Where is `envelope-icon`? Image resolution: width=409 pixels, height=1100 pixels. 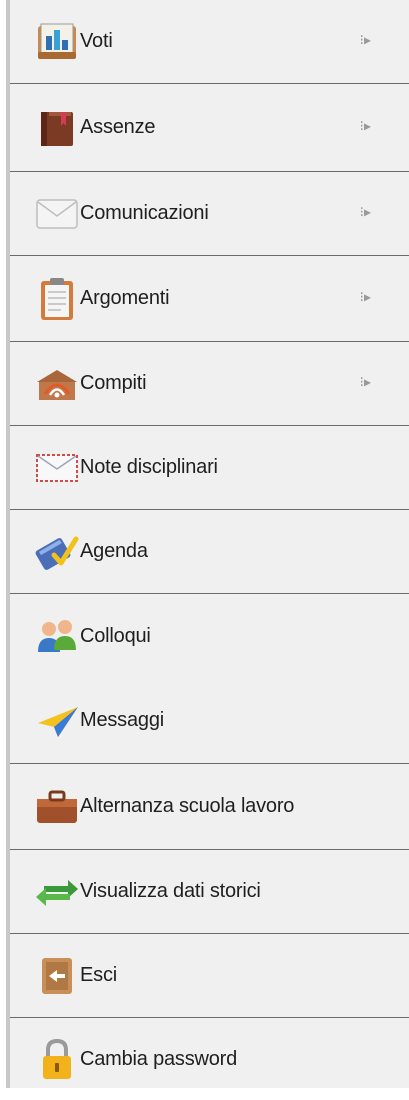
envelope-icon is located at coordinates (57, 214).